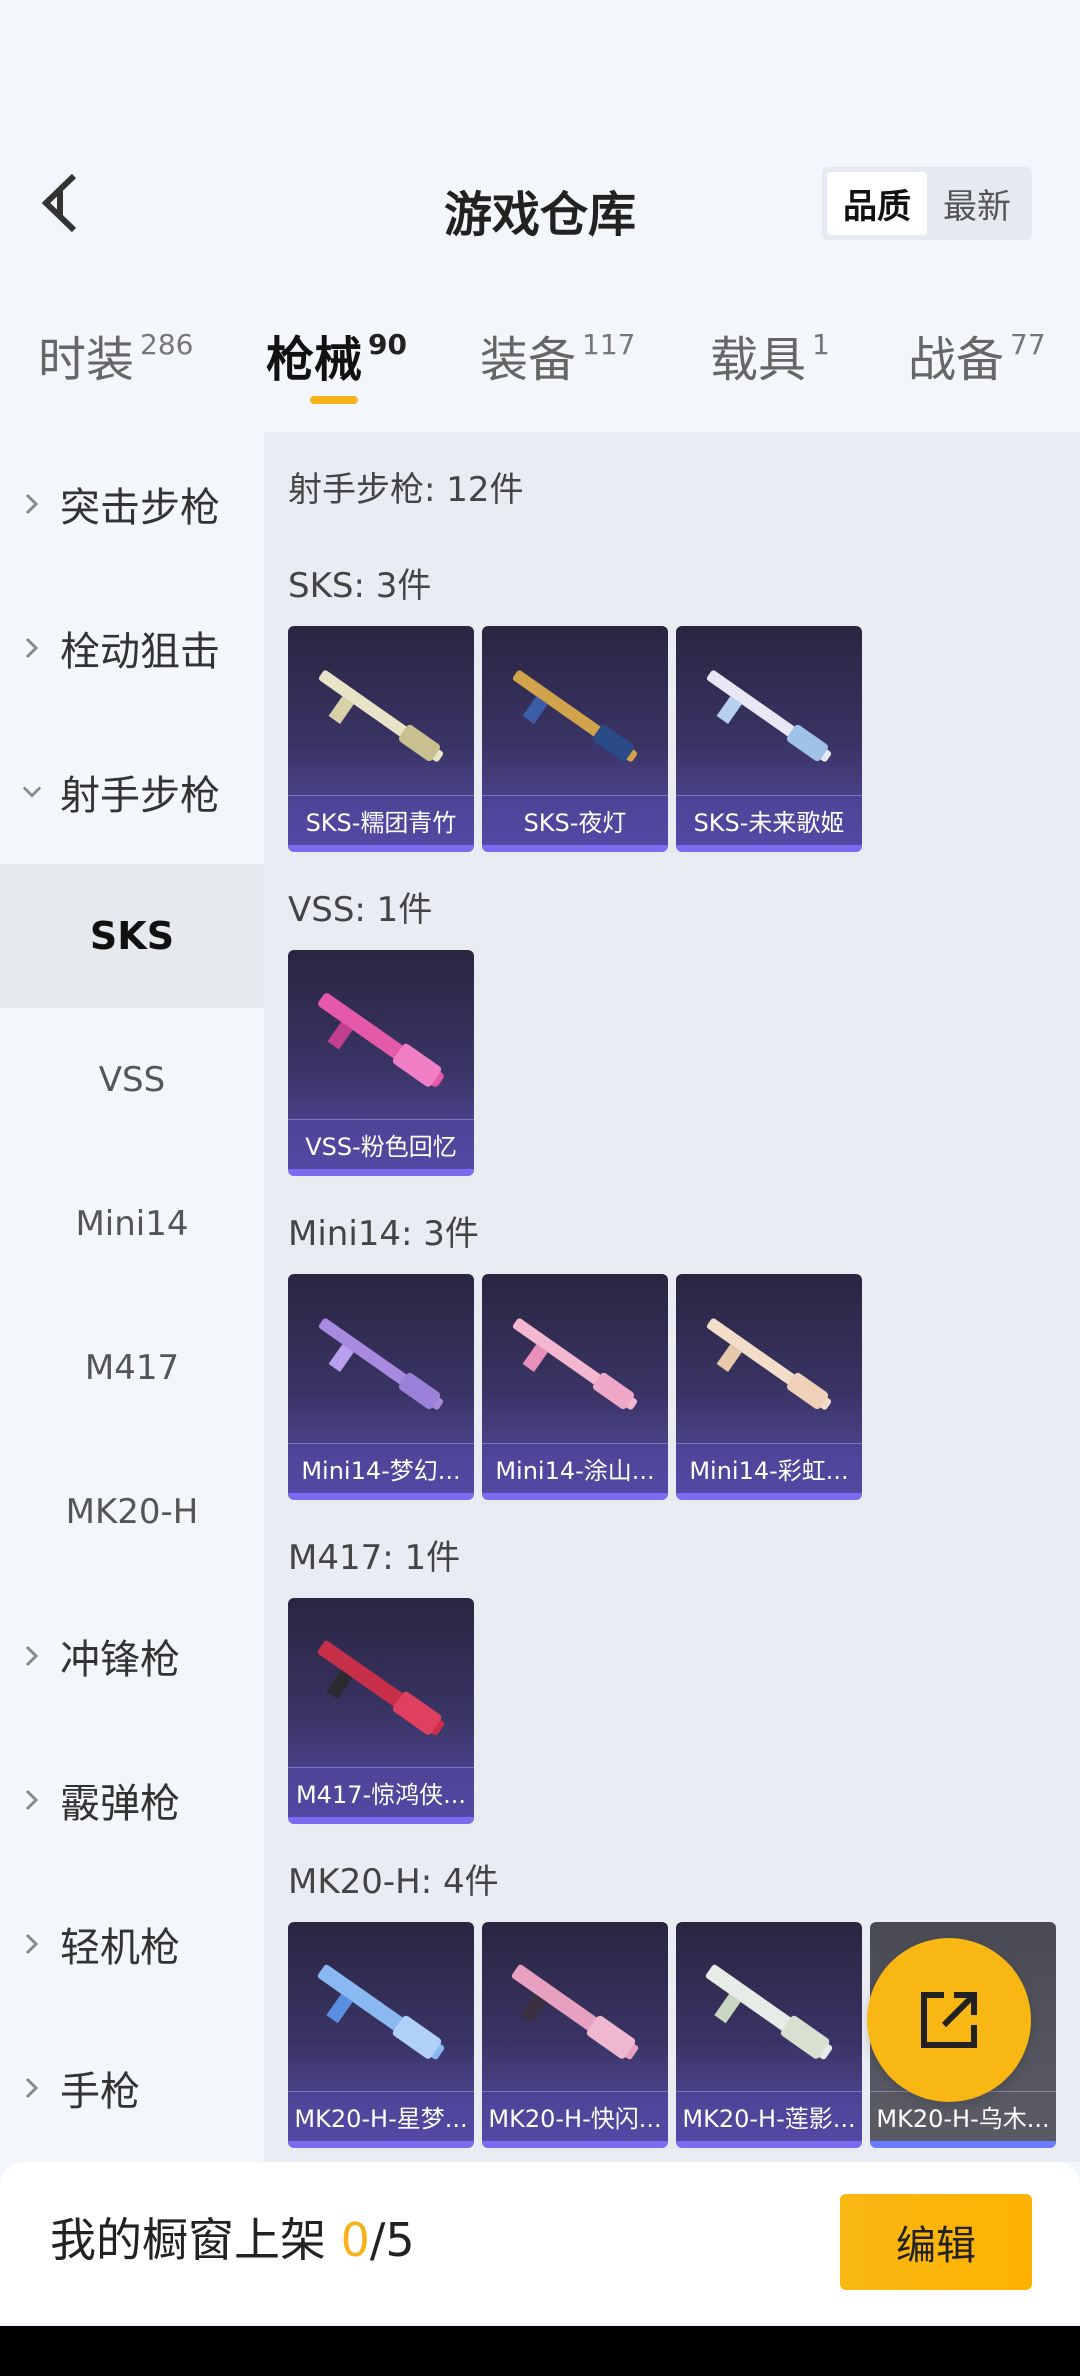  What do you see at coordinates (877, 203) in the screenshot?
I see `sort-option-quality: 品质` at bounding box center [877, 203].